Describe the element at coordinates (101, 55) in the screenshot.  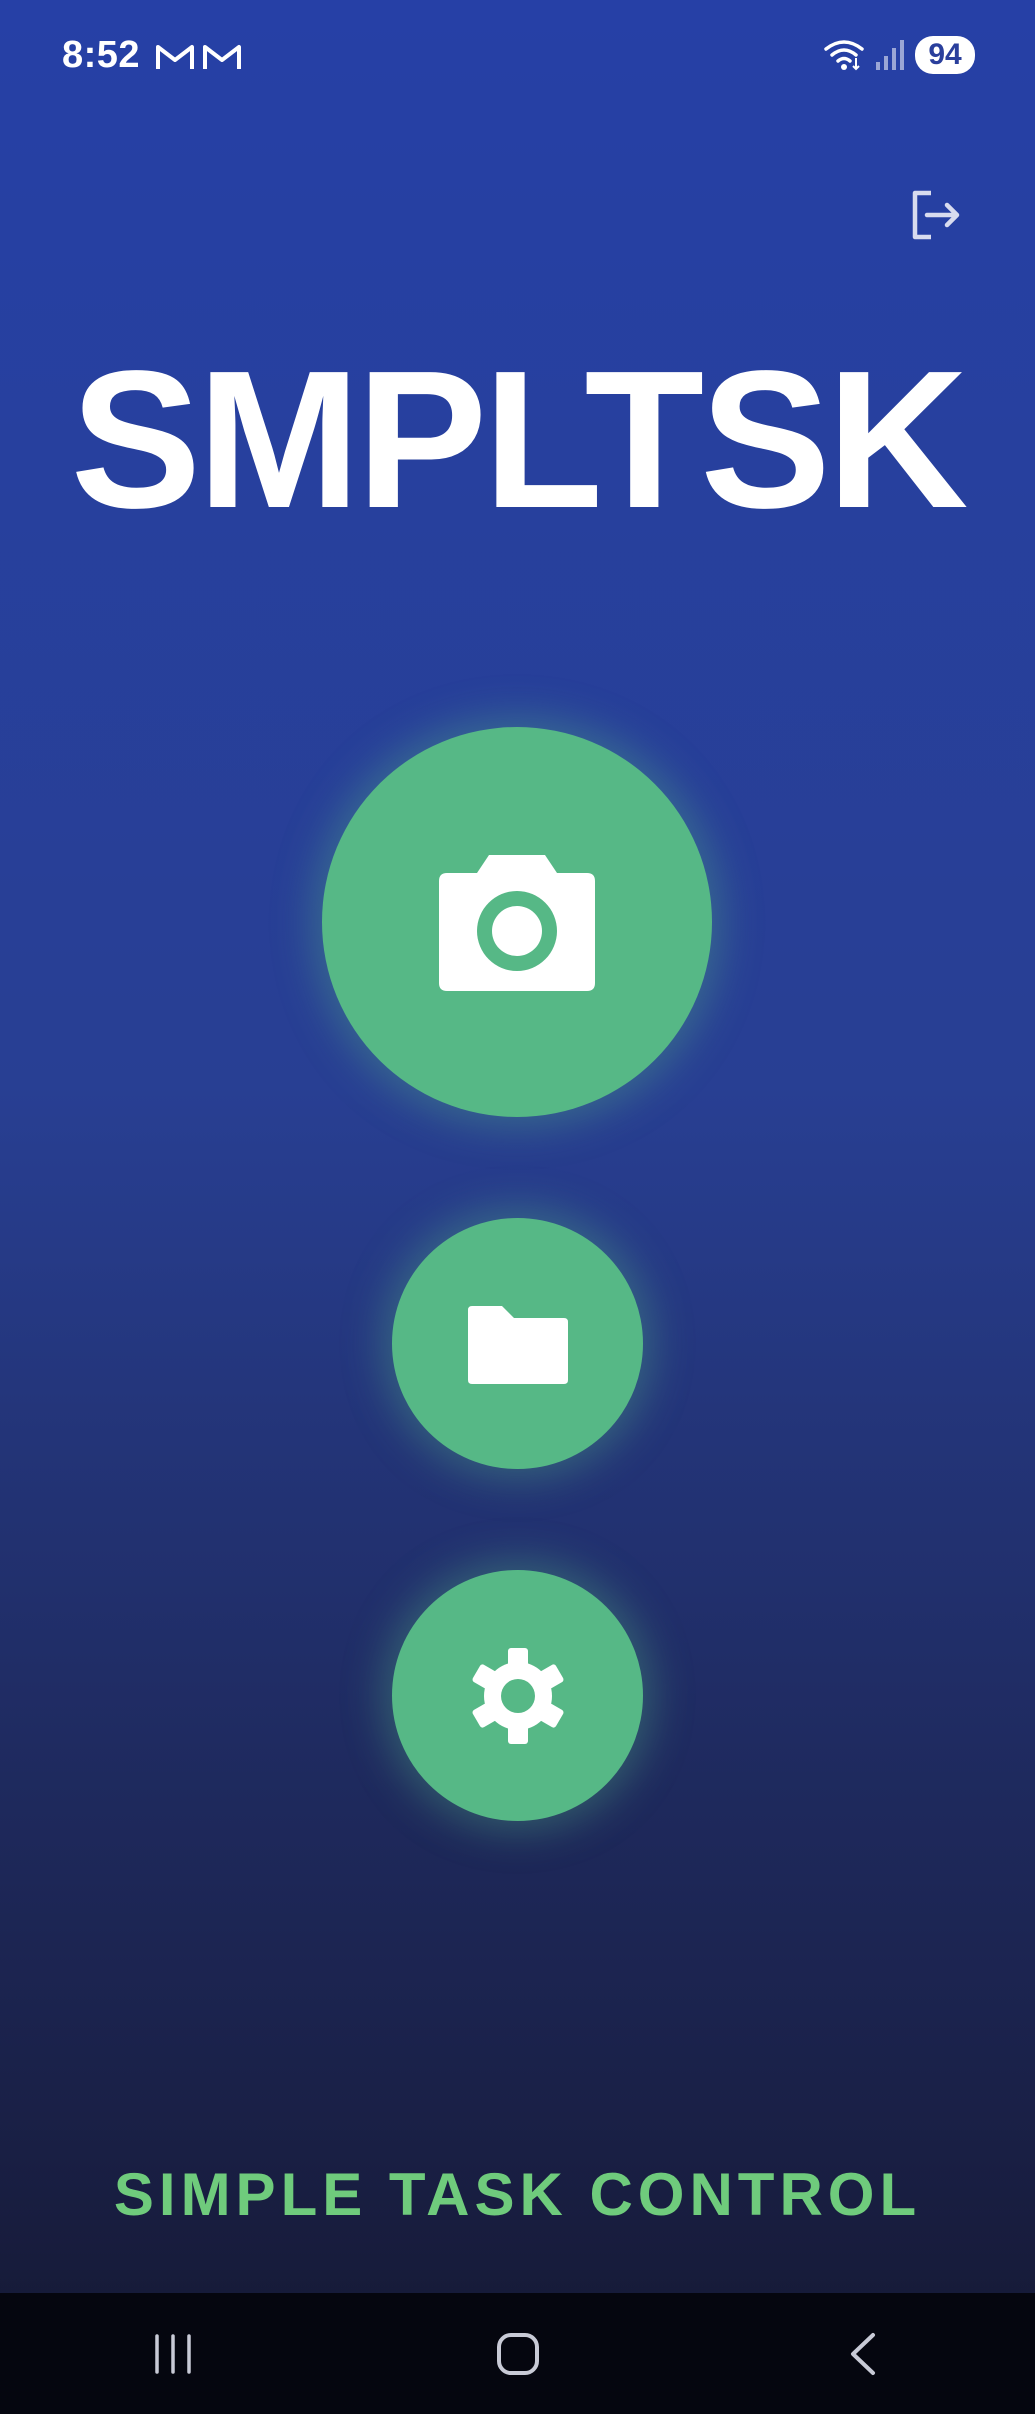
I see `status-time: 8:52` at that location.